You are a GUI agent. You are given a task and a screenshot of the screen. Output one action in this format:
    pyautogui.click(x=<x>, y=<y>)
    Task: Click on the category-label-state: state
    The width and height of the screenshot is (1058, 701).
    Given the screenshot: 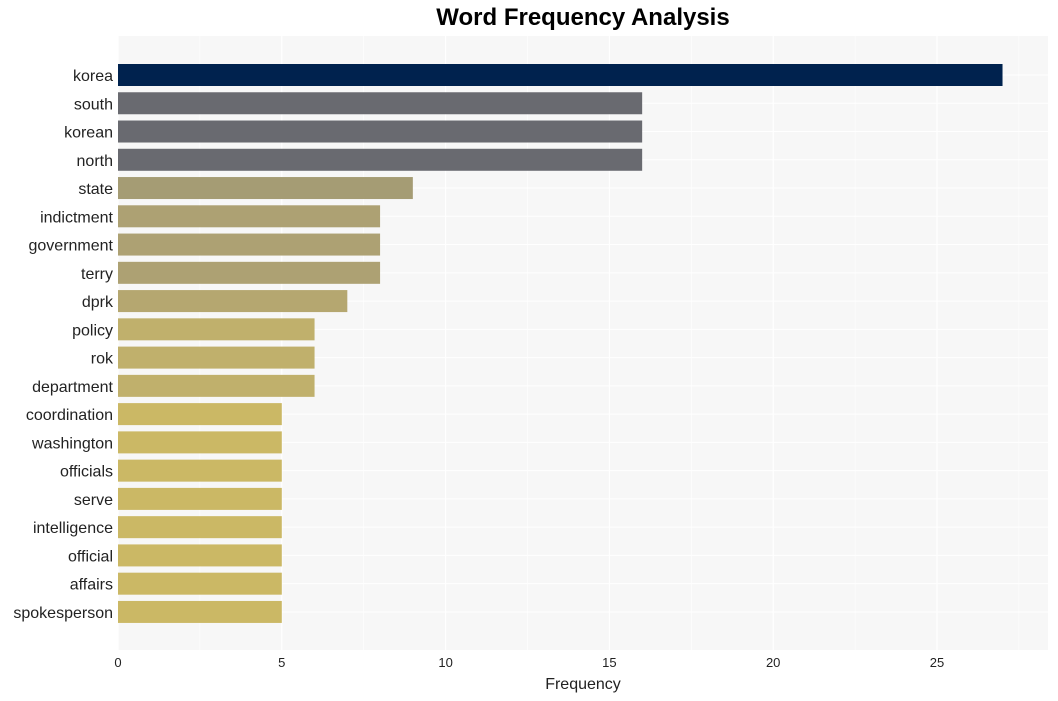 What is the action you would take?
    pyautogui.click(x=95, y=189)
    